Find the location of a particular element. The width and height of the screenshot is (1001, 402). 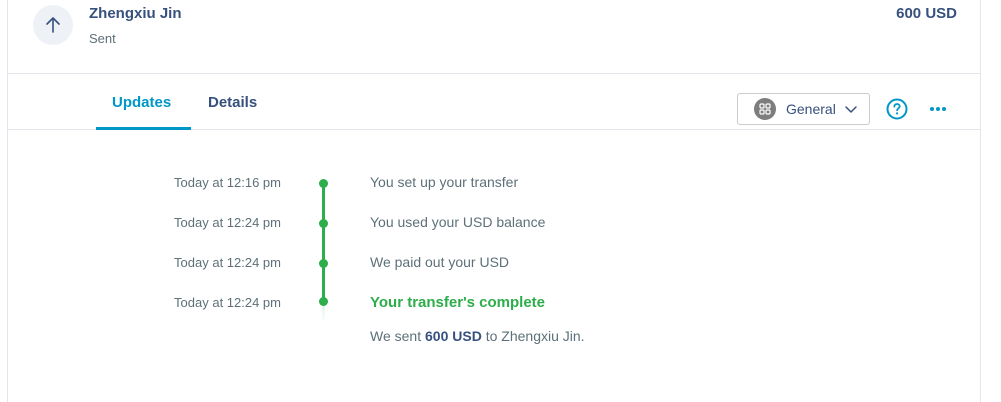

completion-note-suffix: . is located at coordinates (582, 336).